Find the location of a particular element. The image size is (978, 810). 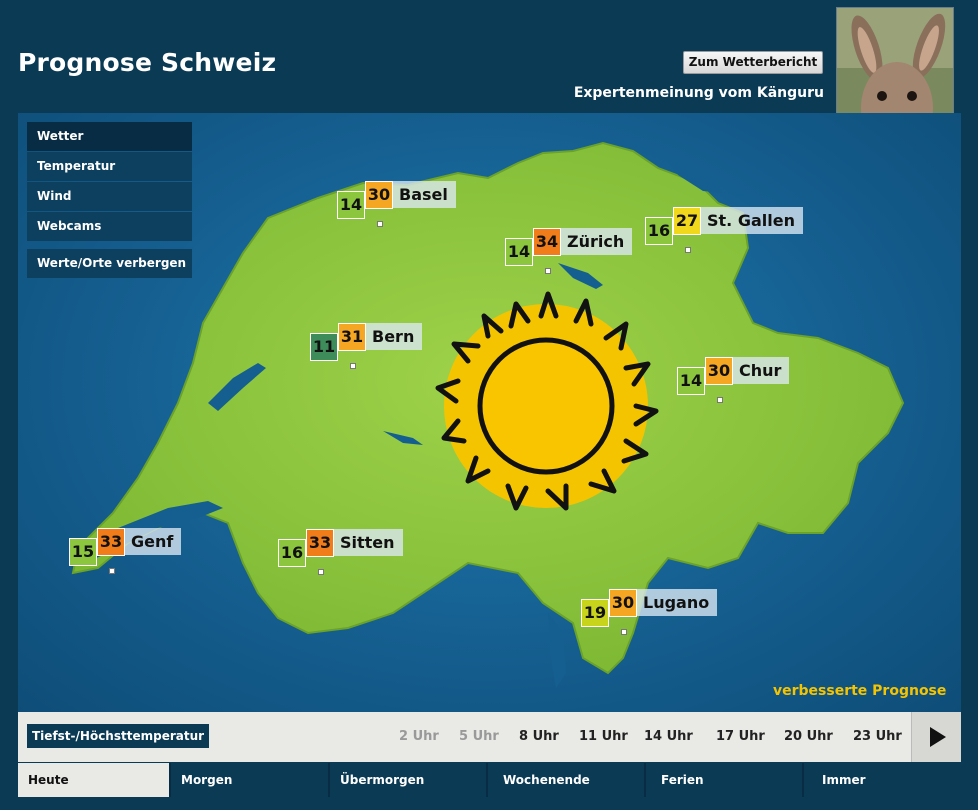

temp-high: 27 is located at coordinates (687, 221).